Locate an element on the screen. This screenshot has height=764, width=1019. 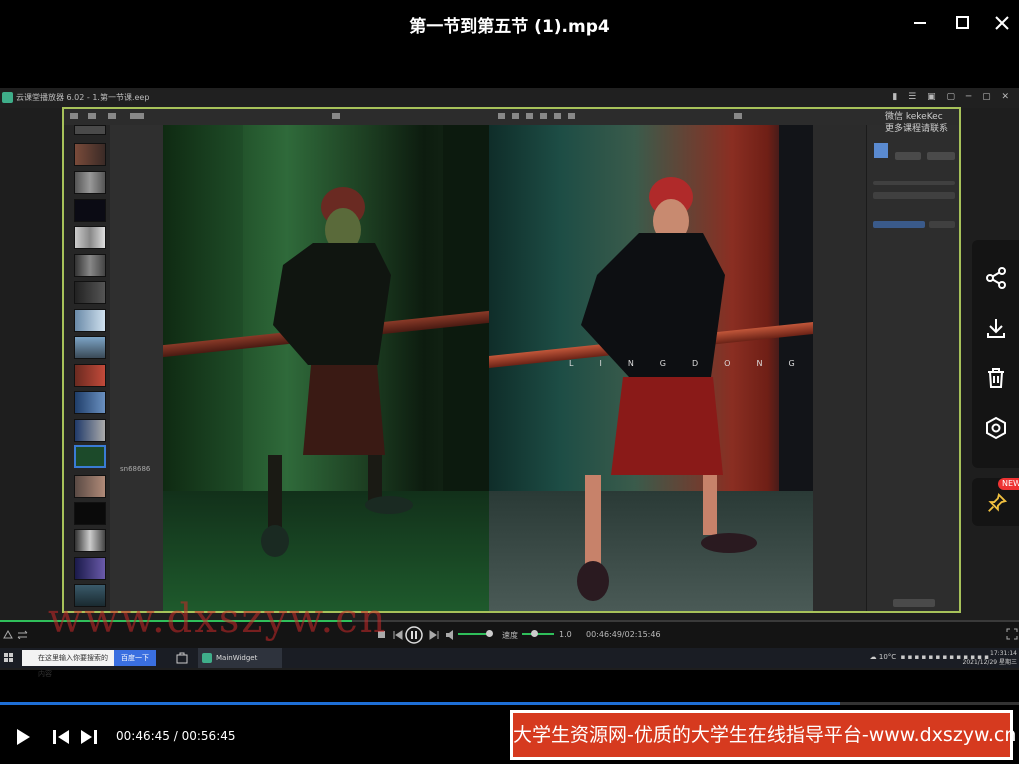
recorded-fullscreen-icon is located at coordinates (1012, 634).